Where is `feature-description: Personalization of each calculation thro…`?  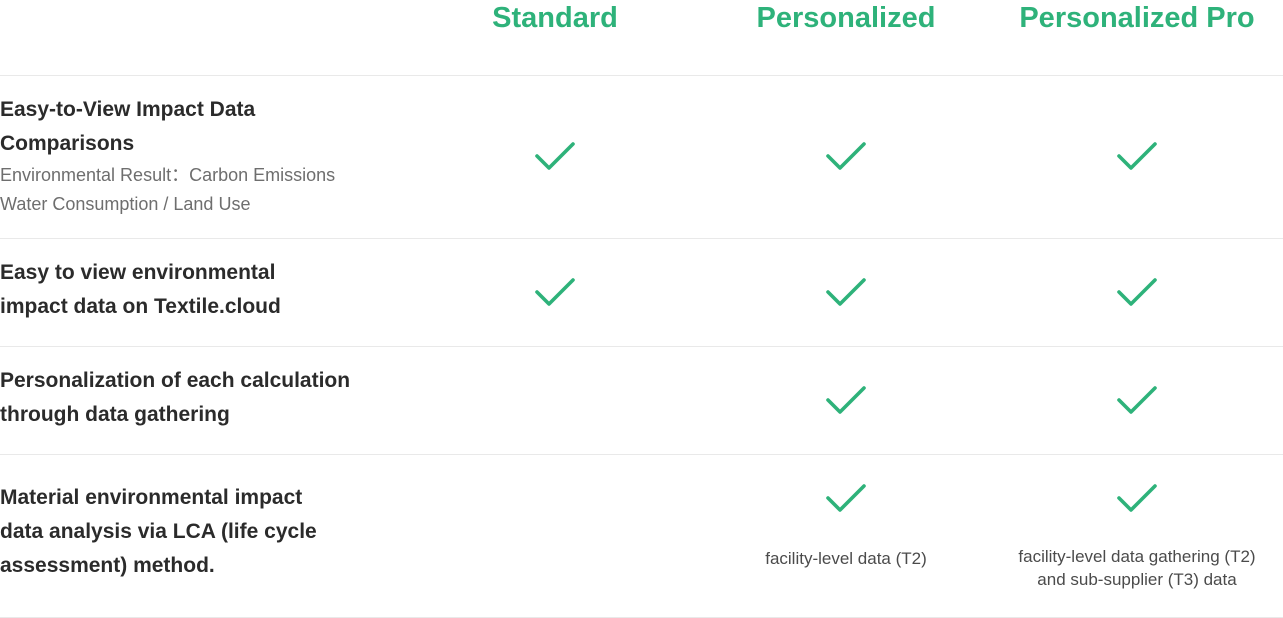
feature-description: Personalization of each calculation thro… is located at coordinates (185, 398).